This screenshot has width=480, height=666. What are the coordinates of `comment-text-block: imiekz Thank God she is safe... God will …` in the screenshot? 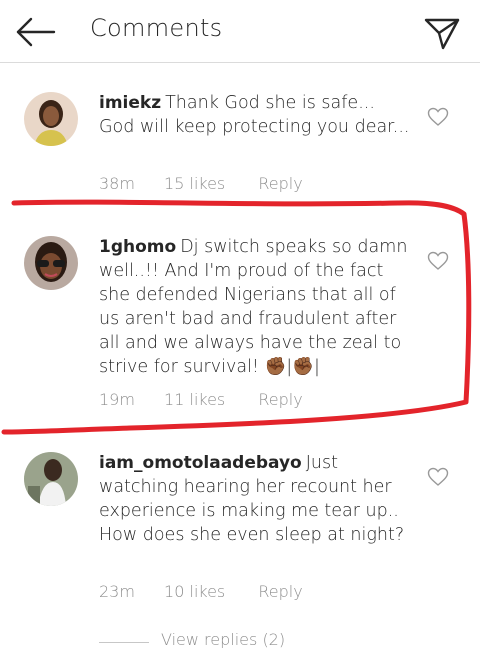 It's located at (255, 115).